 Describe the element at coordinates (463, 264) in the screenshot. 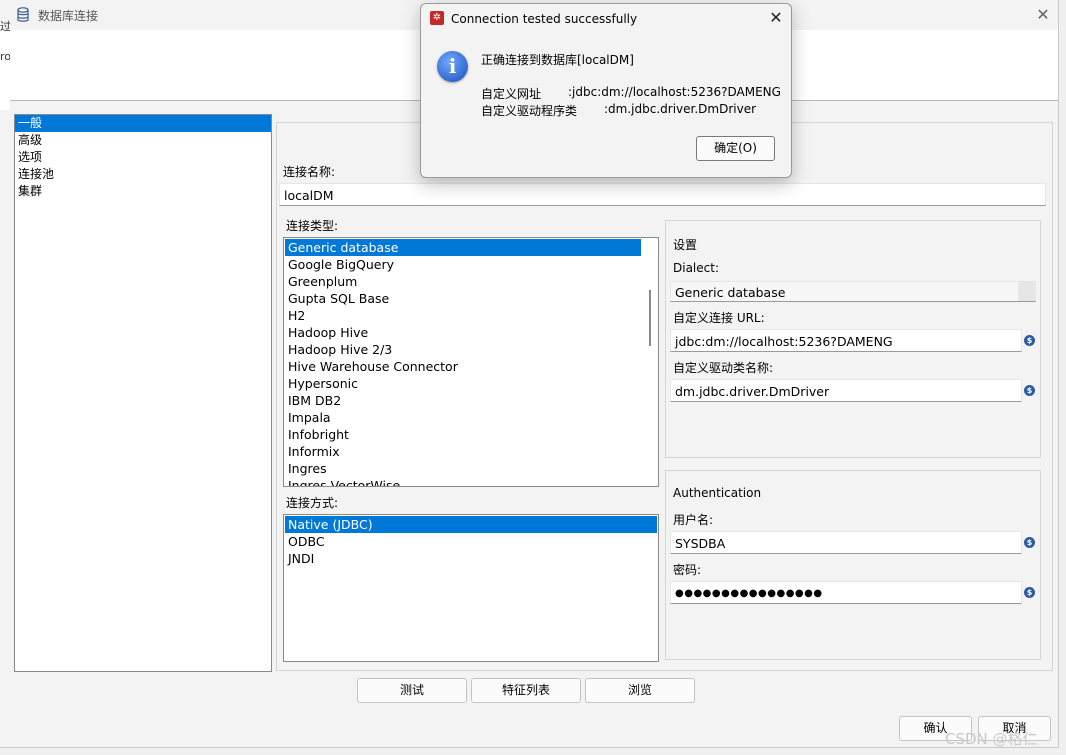

I see `connection-type-item: Google BigQuery` at that location.